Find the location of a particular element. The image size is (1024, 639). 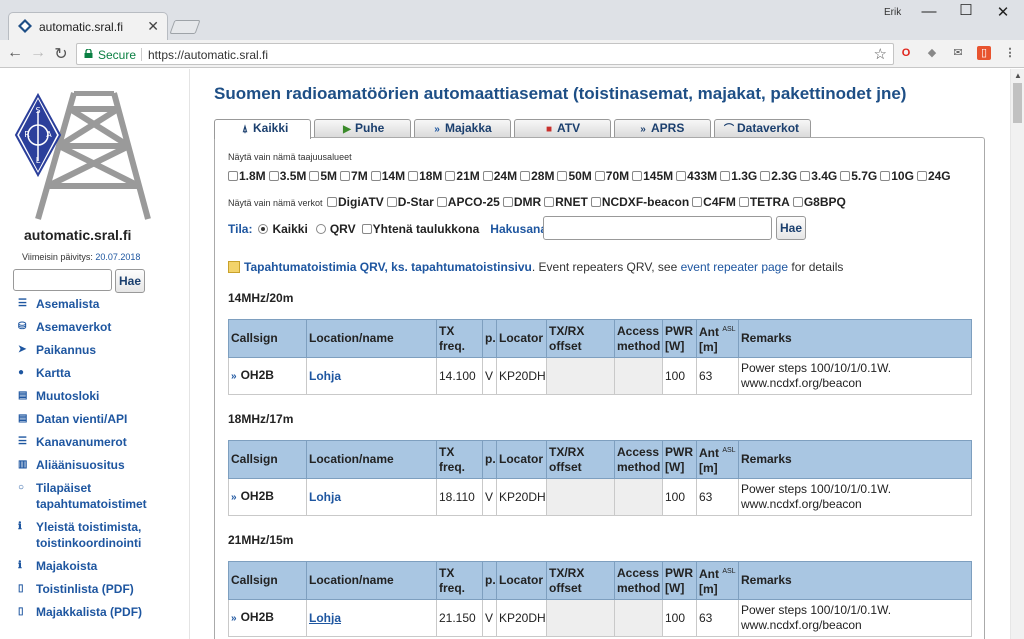

band-checkbox: 433M is located at coordinates (696, 176).